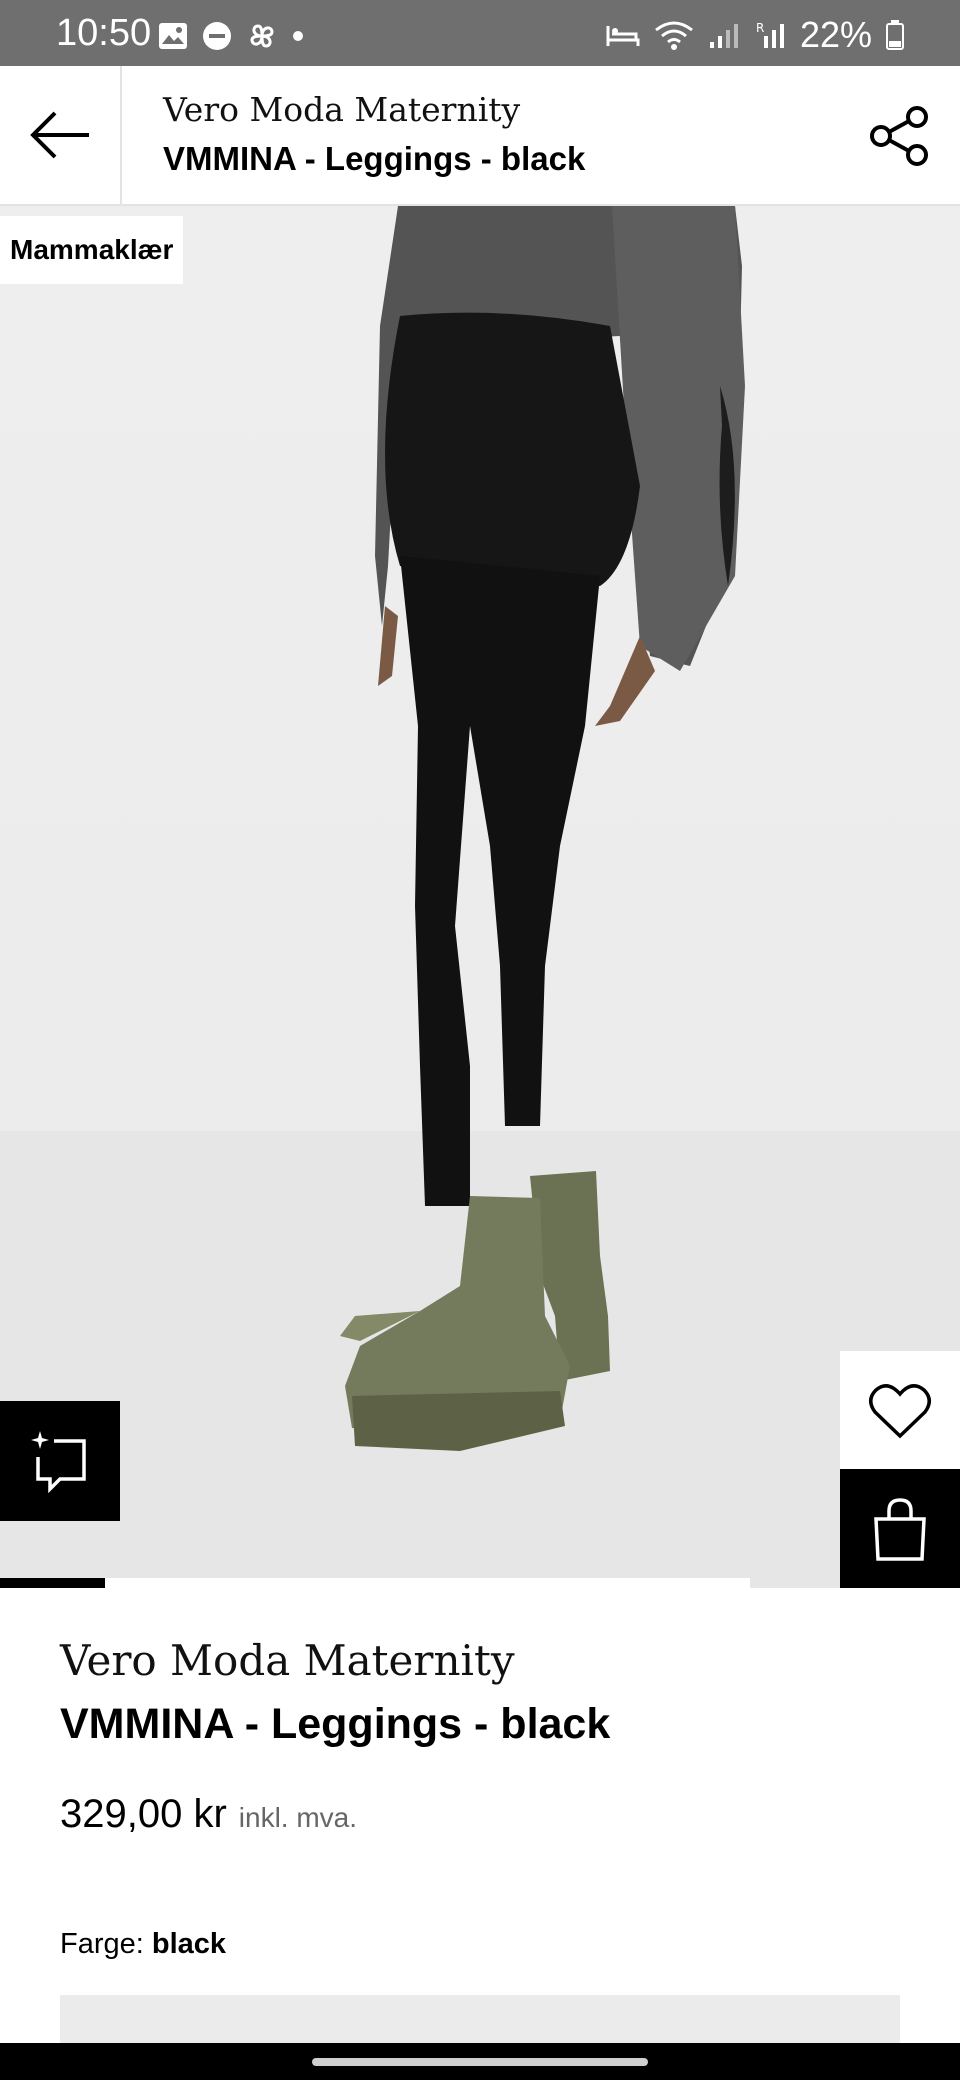  I want to click on add-to-bag-button, so click(900, 1528).